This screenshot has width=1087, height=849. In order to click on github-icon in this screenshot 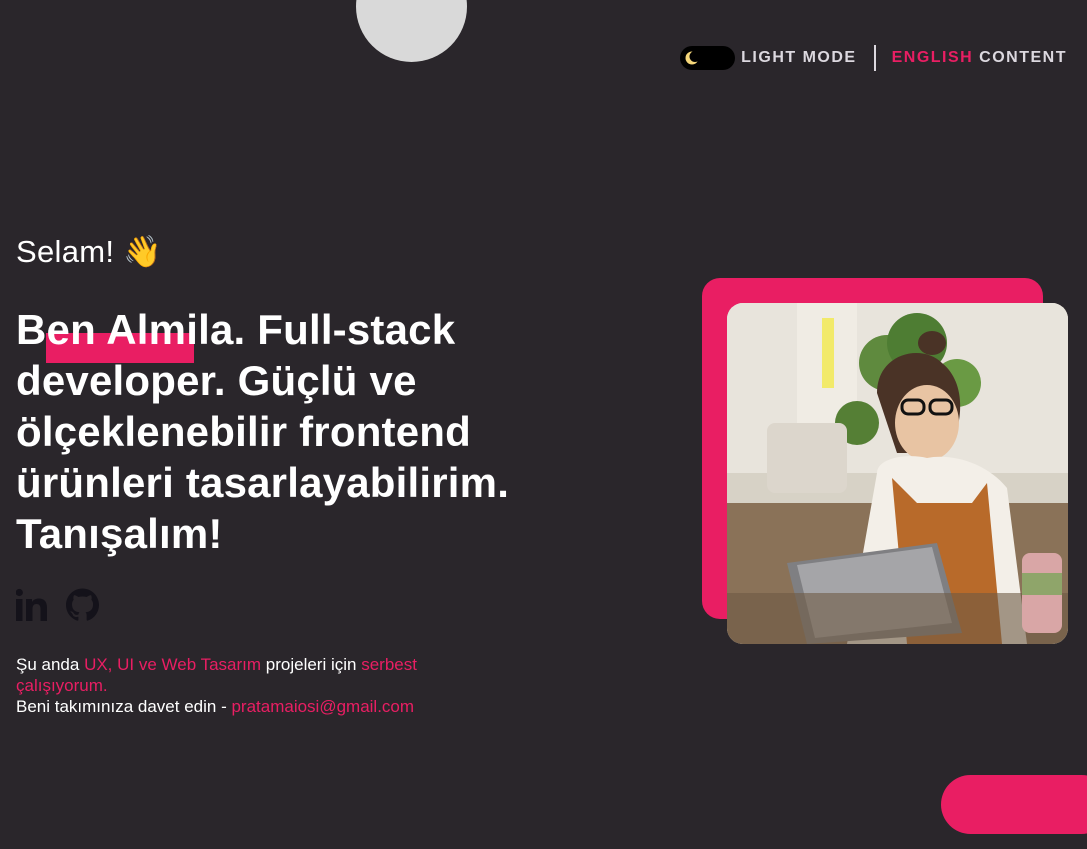, I will do `click(82, 604)`.